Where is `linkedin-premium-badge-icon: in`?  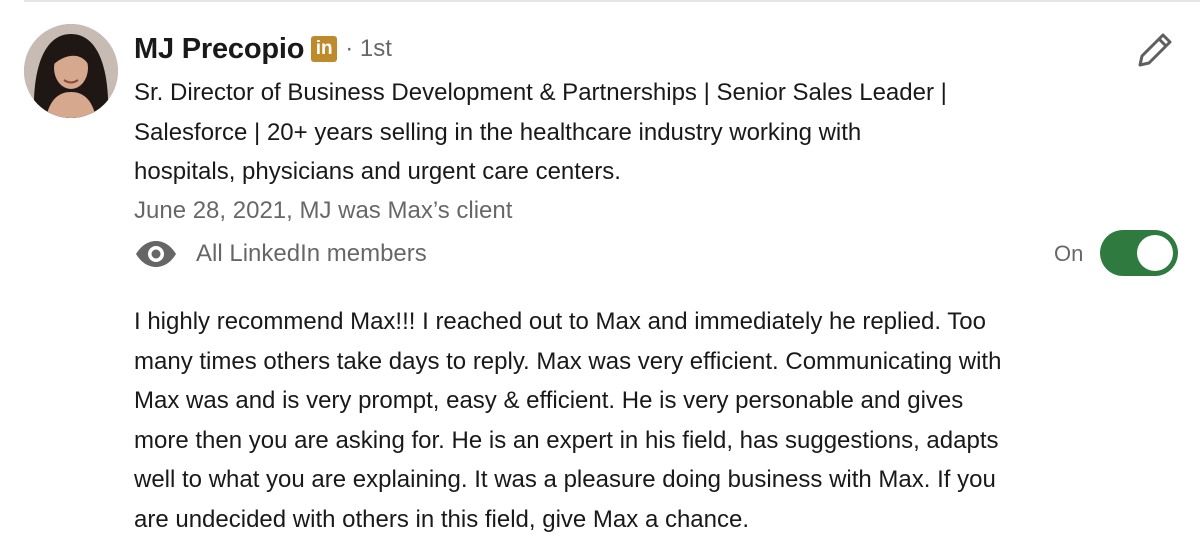 linkedin-premium-badge-icon: in is located at coordinates (324, 49).